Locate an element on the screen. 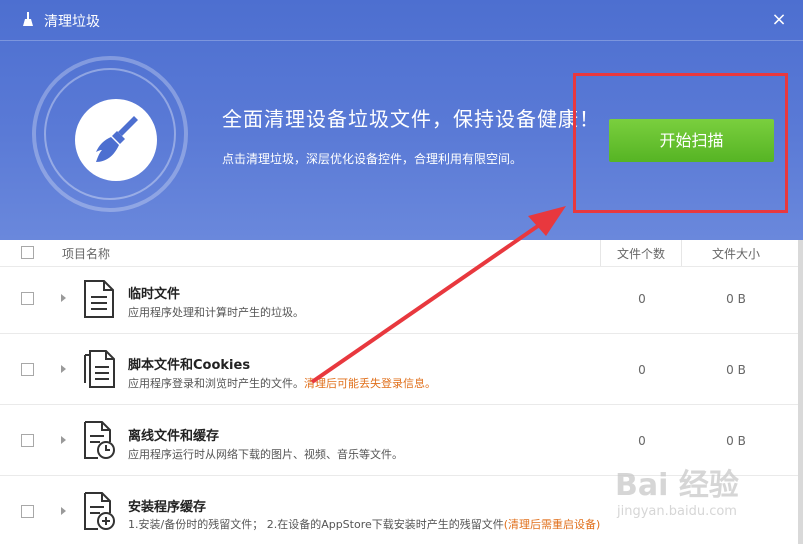 This screenshot has height=546, width=803. document-plus-icon is located at coordinates (99, 511).